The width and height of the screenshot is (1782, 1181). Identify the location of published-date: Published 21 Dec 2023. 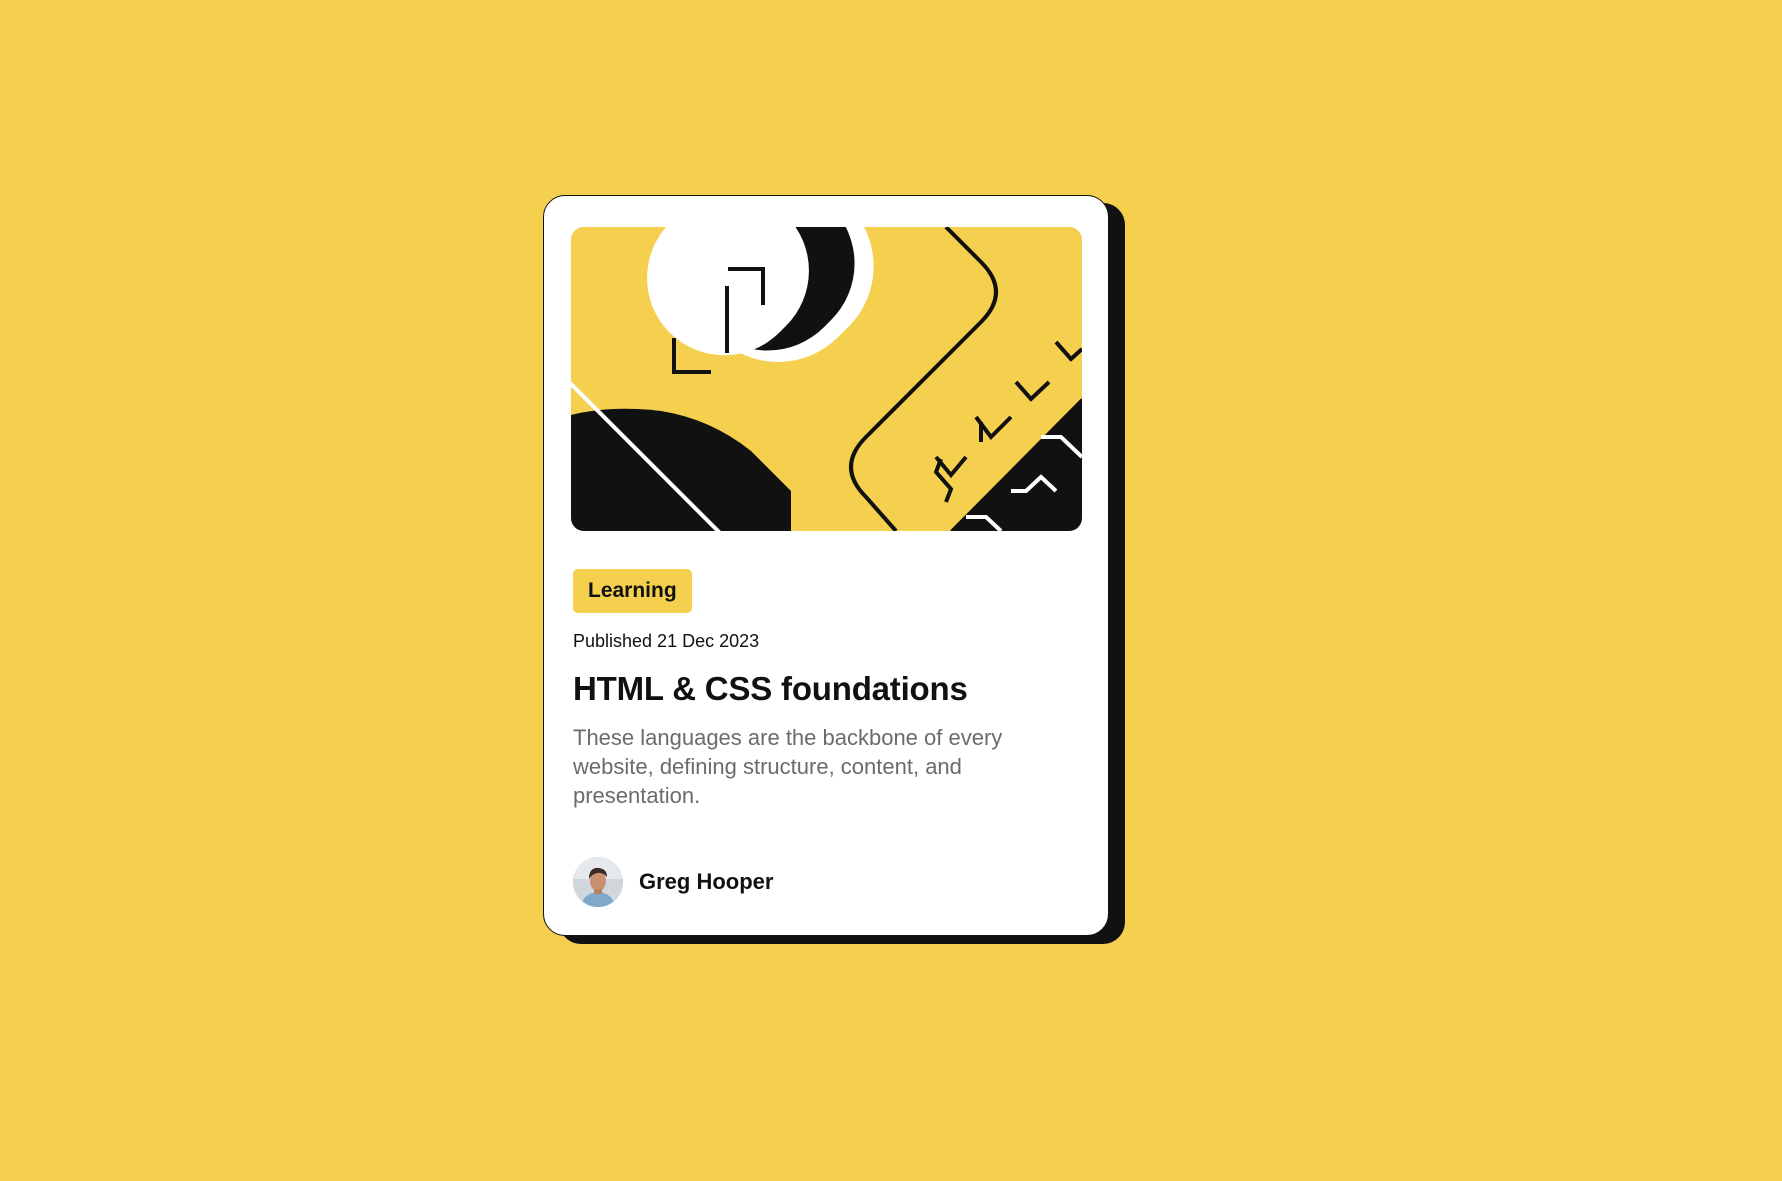
(666, 641).